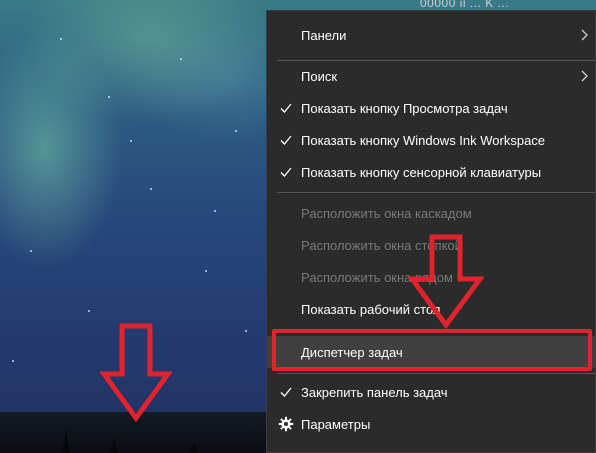  Describe the element at coordinates (431, 35) in the screenshot. I see `menu-item-panels: Панели` at that location.